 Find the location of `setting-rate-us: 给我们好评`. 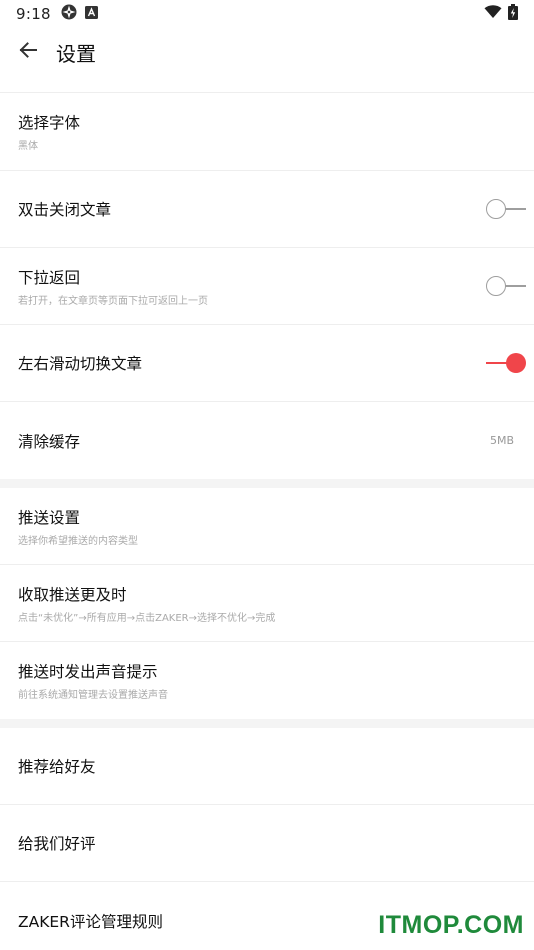

setting-rate-us: 给我们好评 is located at coordinates (267, 843).